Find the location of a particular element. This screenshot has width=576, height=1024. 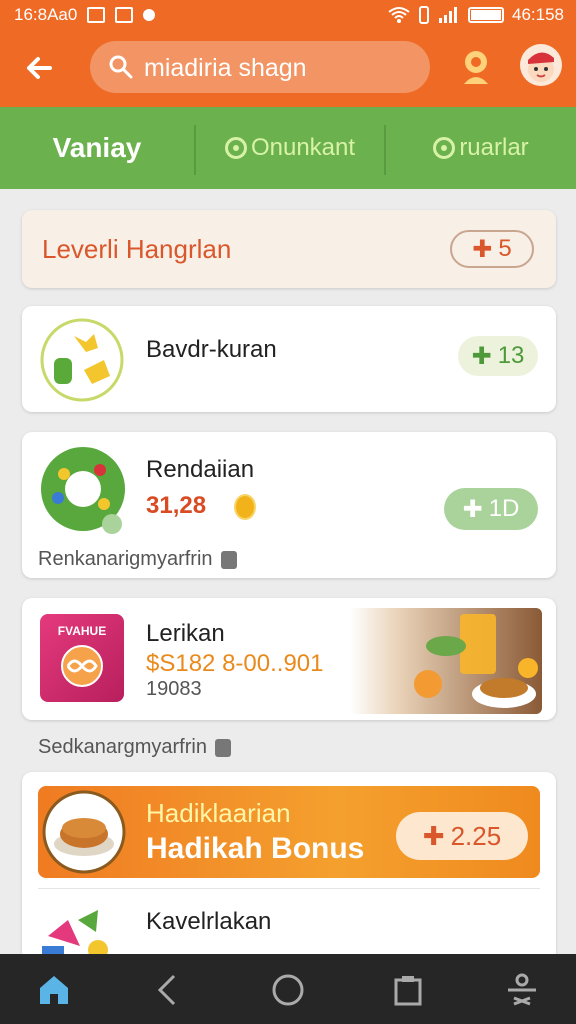

tab-vaniay: Vaniay is located at coordinates (97, 148).